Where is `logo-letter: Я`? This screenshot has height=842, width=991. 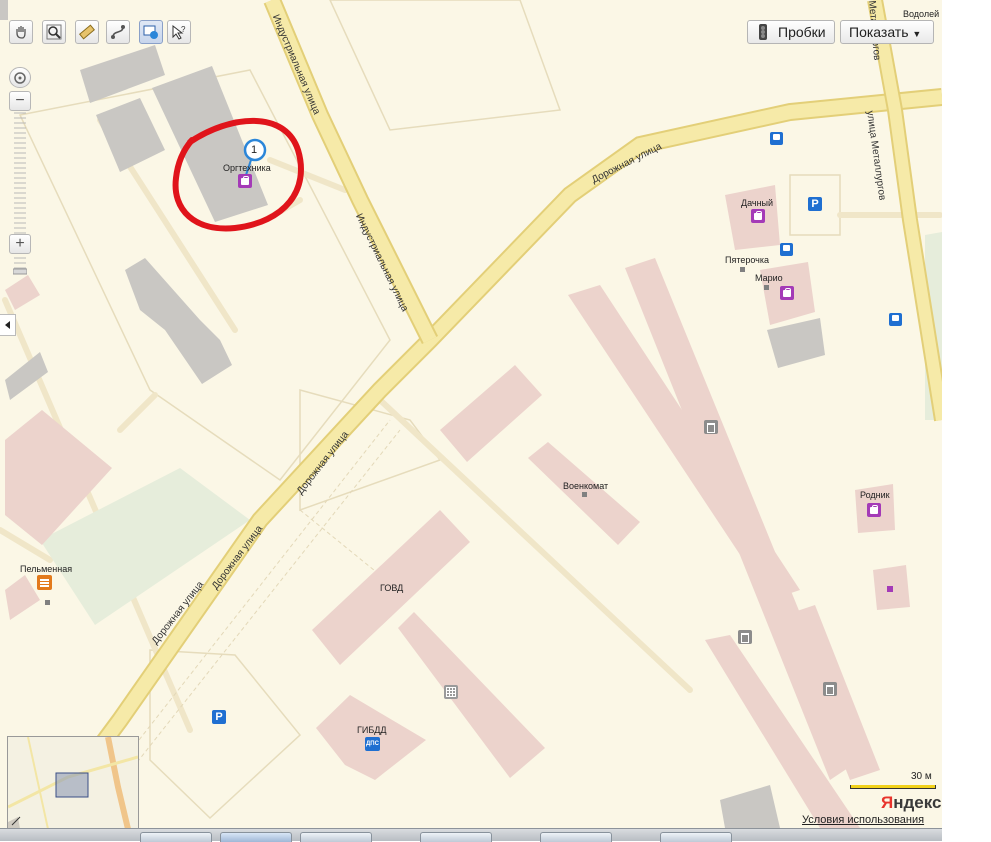 logo-letter: Я is located at coordinates (887, 802).